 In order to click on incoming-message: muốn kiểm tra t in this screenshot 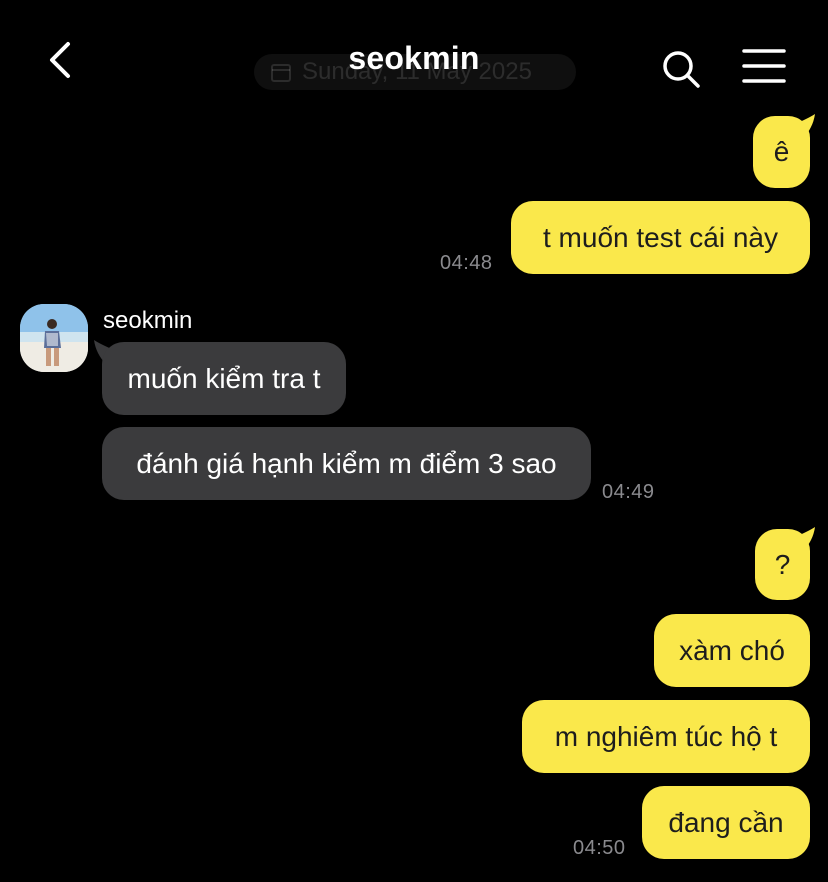, I will do `click(224, 378)`.